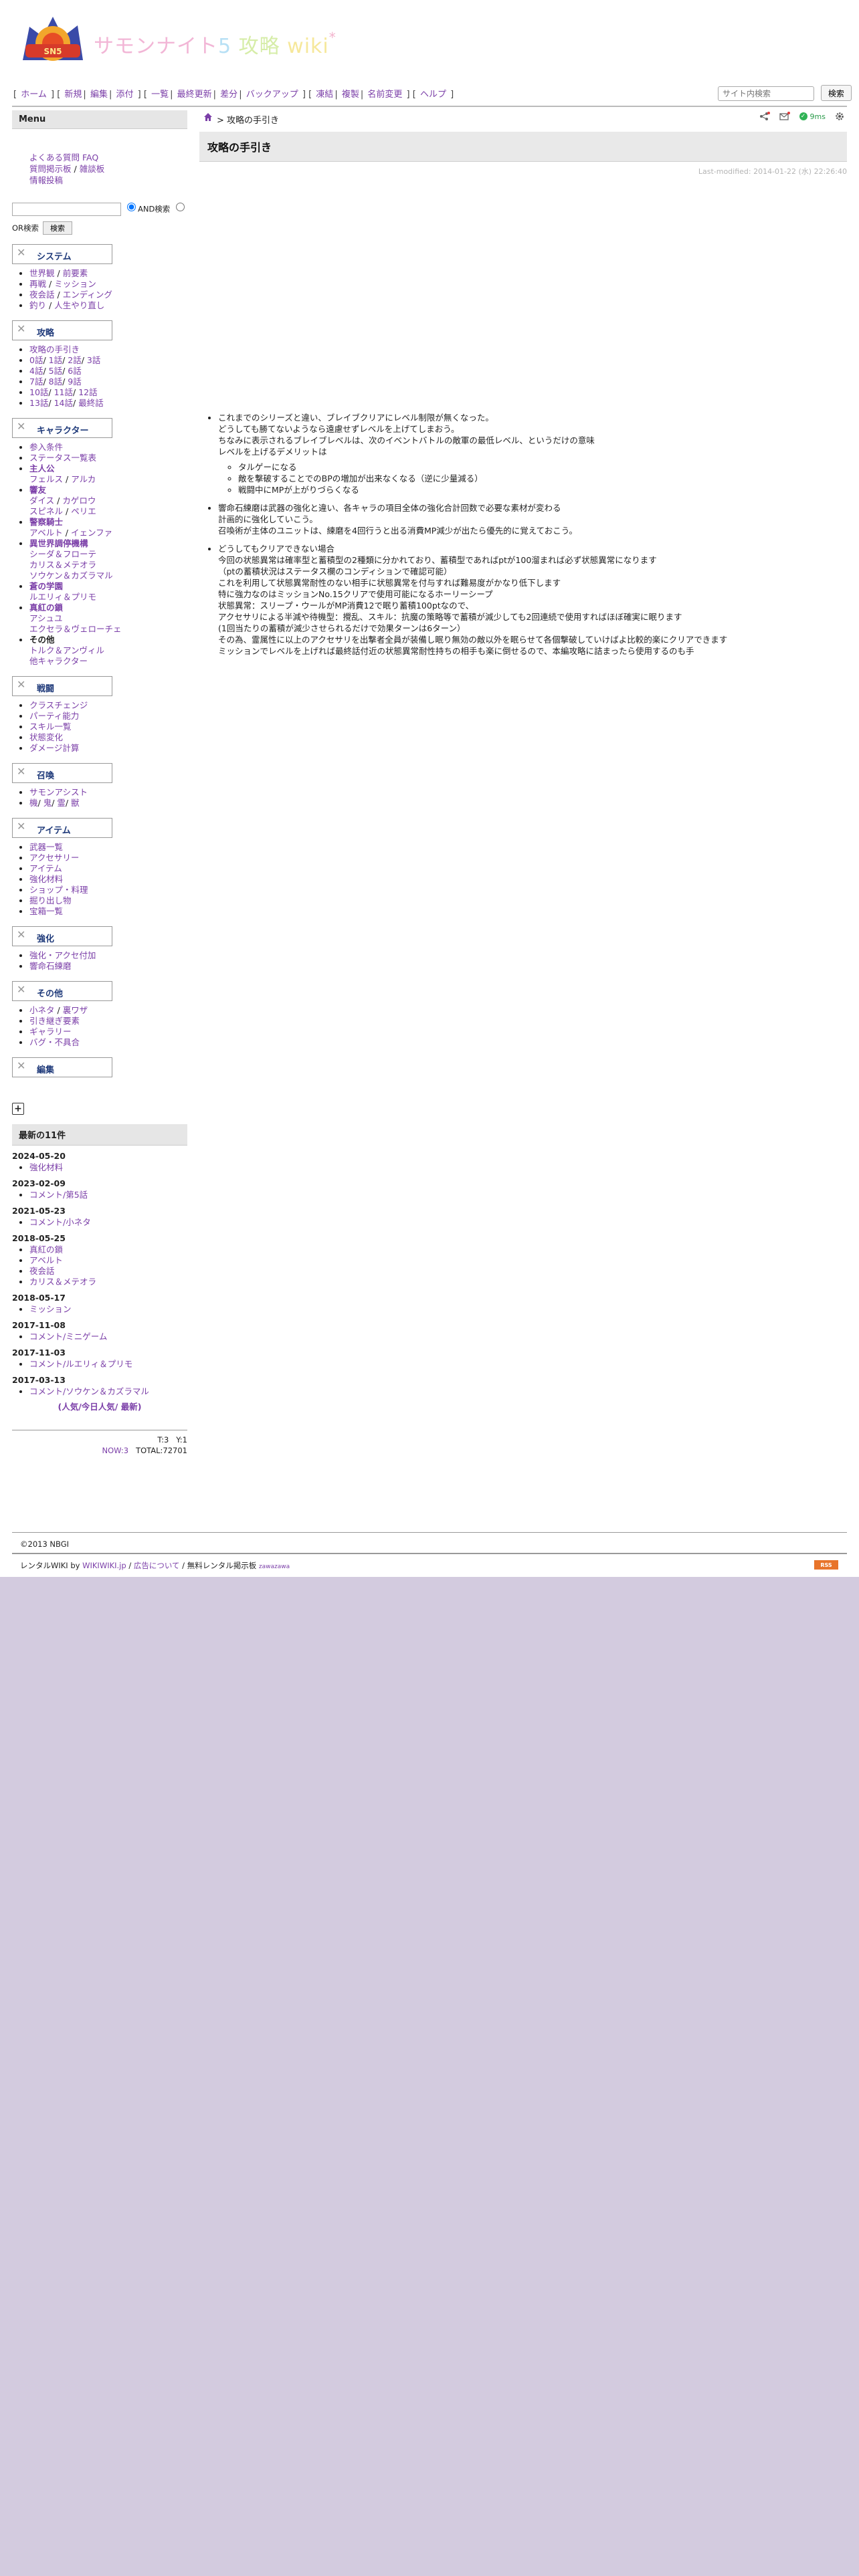 The width and height of the screenshot is (859, 2576). I want to click on sidebar-link: 参入条件, so click(46, 447).